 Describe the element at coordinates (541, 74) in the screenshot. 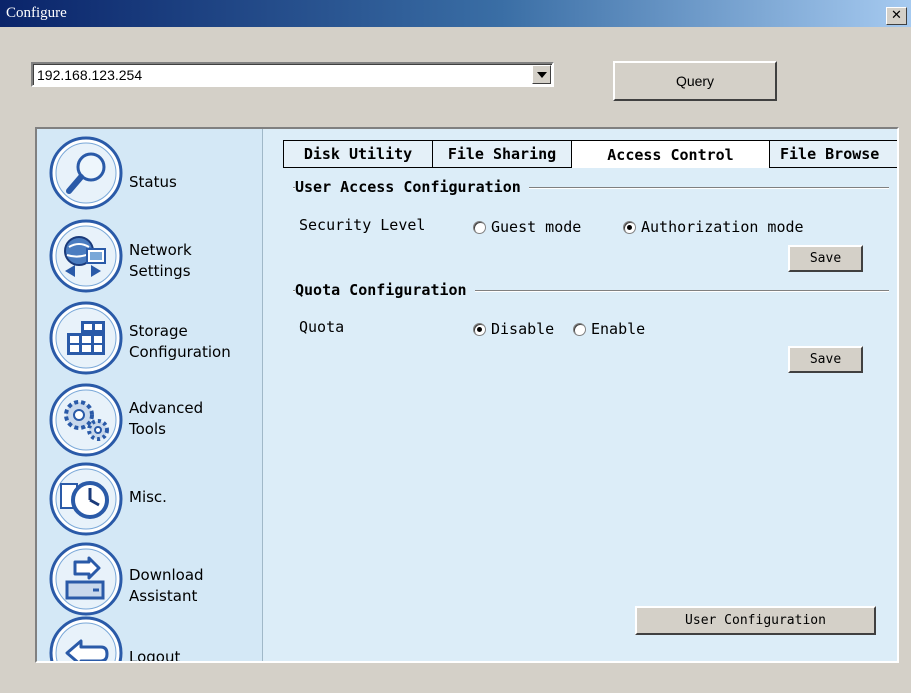

I see `dropdown-arrow-icon` at that location.